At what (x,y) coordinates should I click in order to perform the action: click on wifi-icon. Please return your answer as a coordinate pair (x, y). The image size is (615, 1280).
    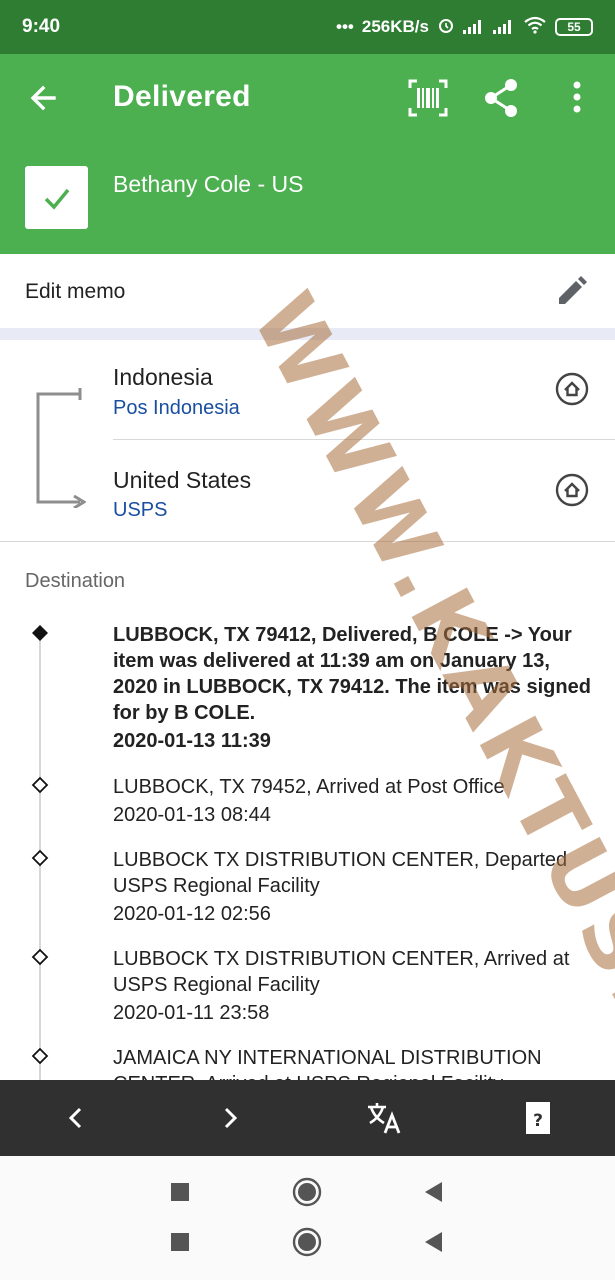
    Looking at the image, I should click on (535, 27).